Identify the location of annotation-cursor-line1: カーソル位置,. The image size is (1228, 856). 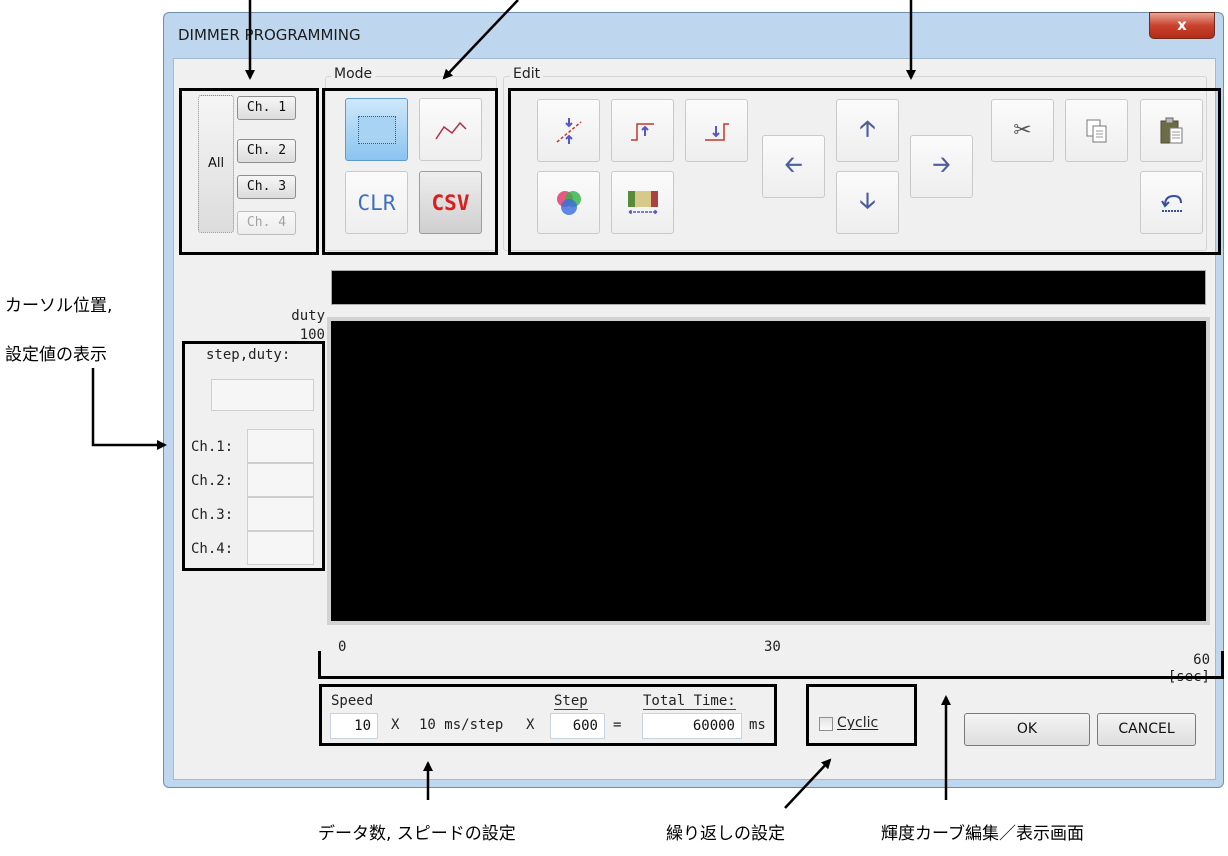
(59, 306).